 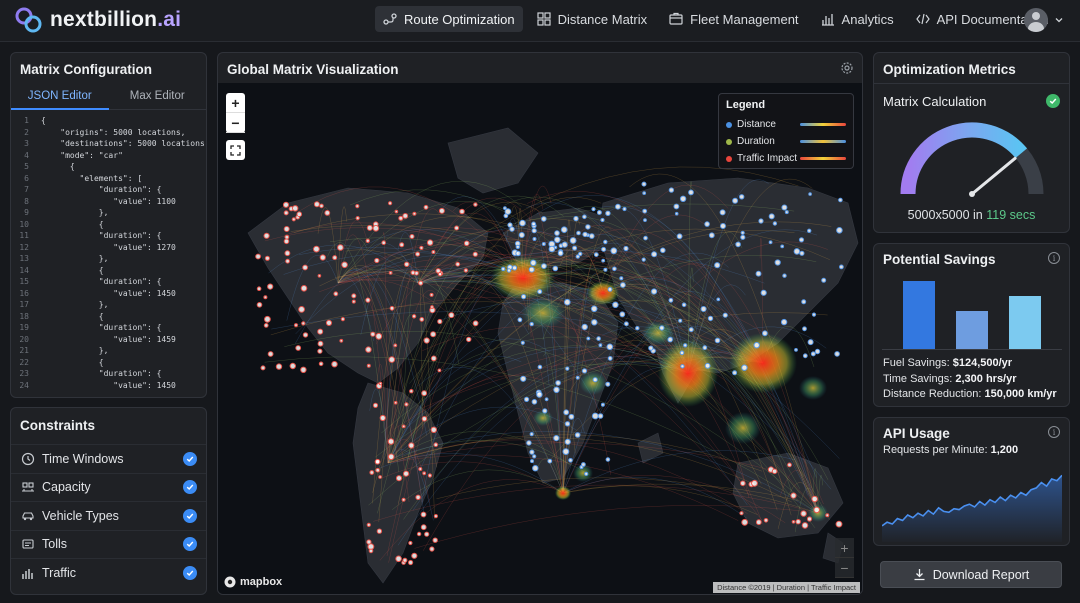 What do you see at coordinates (59, 572) in the screenshot?
I see `constraint-label: Traffic` at bounding box center [59, 572].